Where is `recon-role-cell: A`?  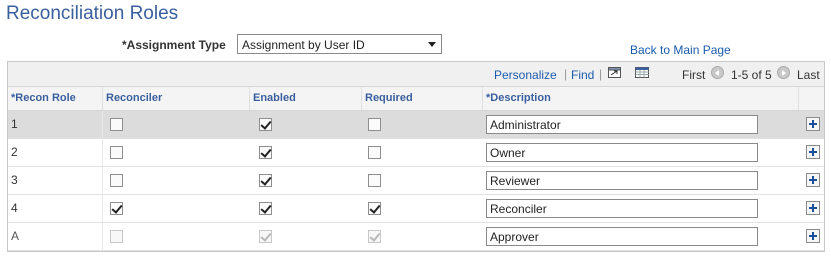 recon-role-cell: A is located at coordinates (55, 236).